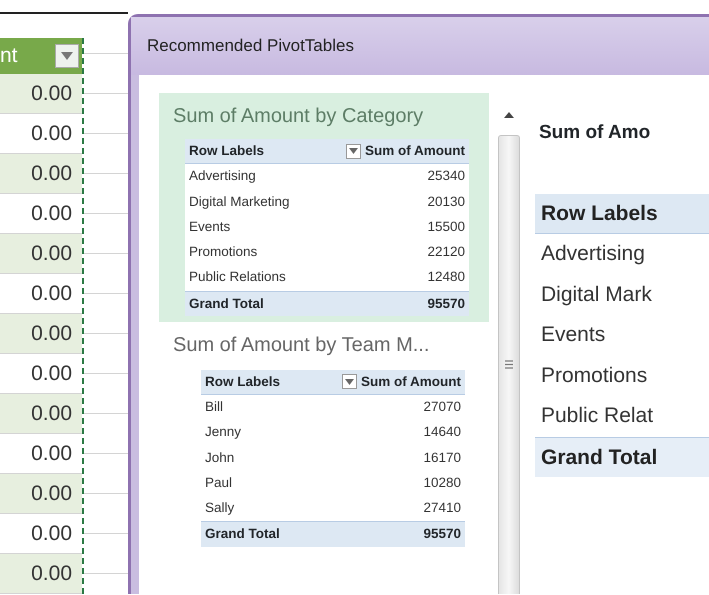 The width and height of the screenshot is (709, 595). What do you see at coordinates (442, 457) in the screenshot?
I see `table-cell-text: 16170` at bounding box center [442, 457].